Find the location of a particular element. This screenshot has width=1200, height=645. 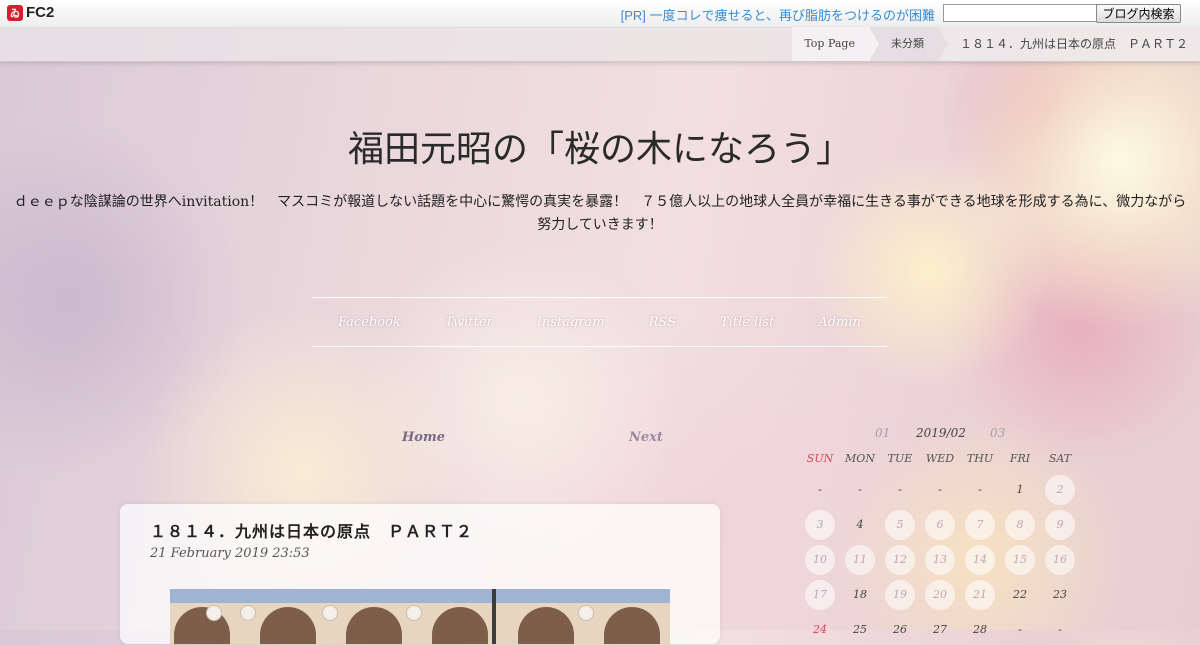

calendar-day: 26 is located at coordinates (900, 629).